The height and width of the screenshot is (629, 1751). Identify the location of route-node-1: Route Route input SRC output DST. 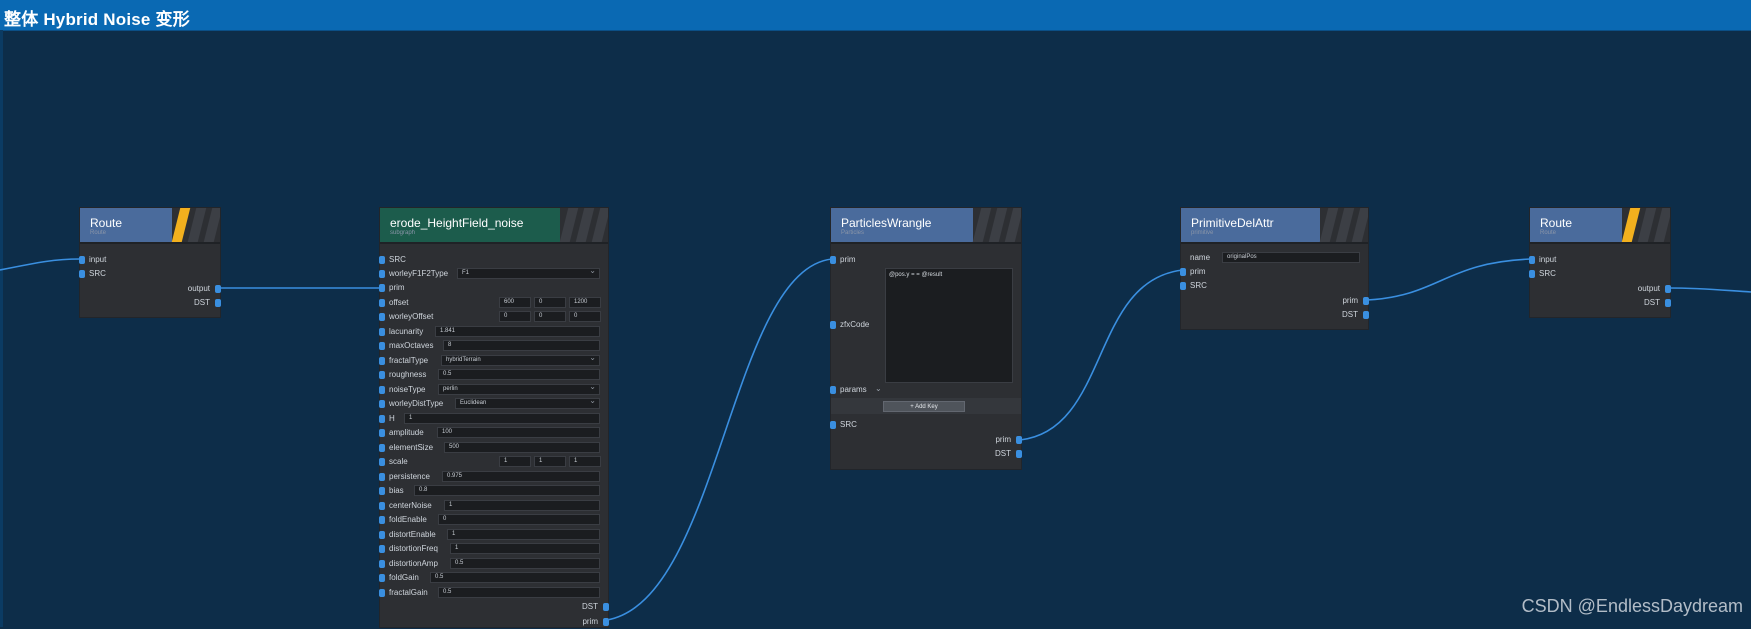
(150, 262).